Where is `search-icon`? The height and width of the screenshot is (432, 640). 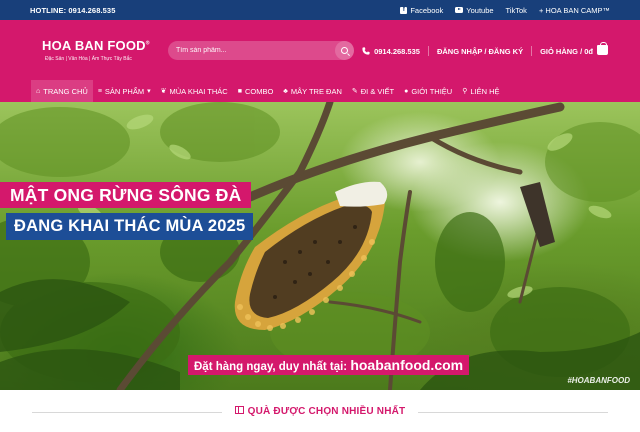
search-icon is located at coordinates (344, 50).